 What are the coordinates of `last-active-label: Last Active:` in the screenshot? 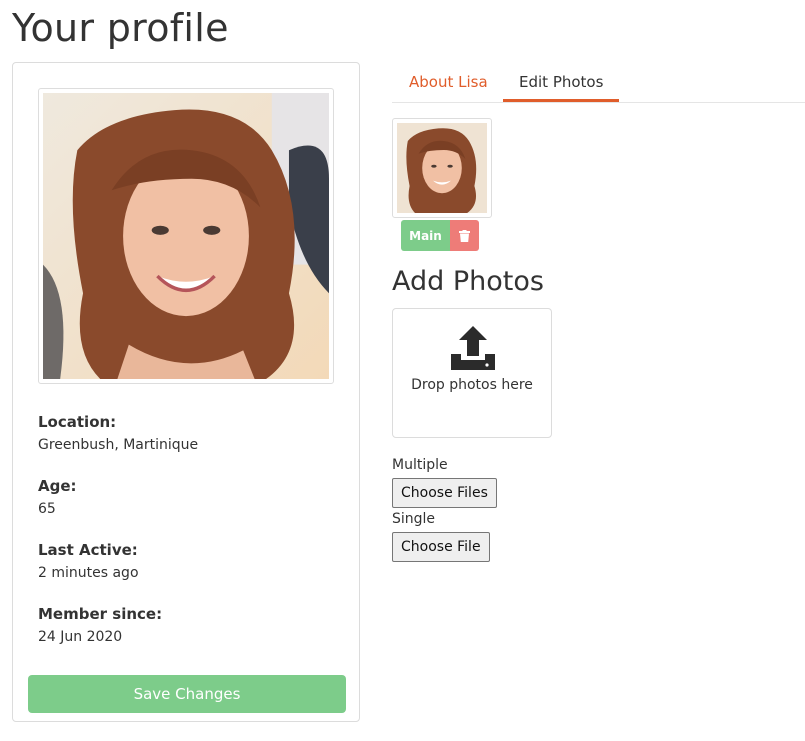 It's located at (88, 550).